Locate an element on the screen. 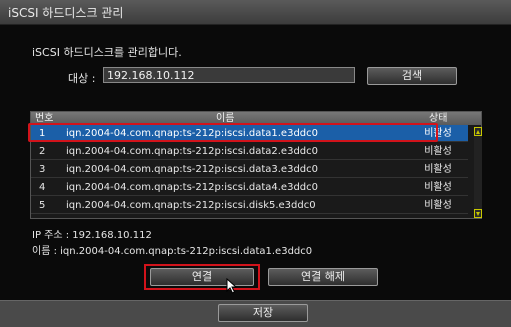  row-no: 1 is located at coordinates (42, 133).